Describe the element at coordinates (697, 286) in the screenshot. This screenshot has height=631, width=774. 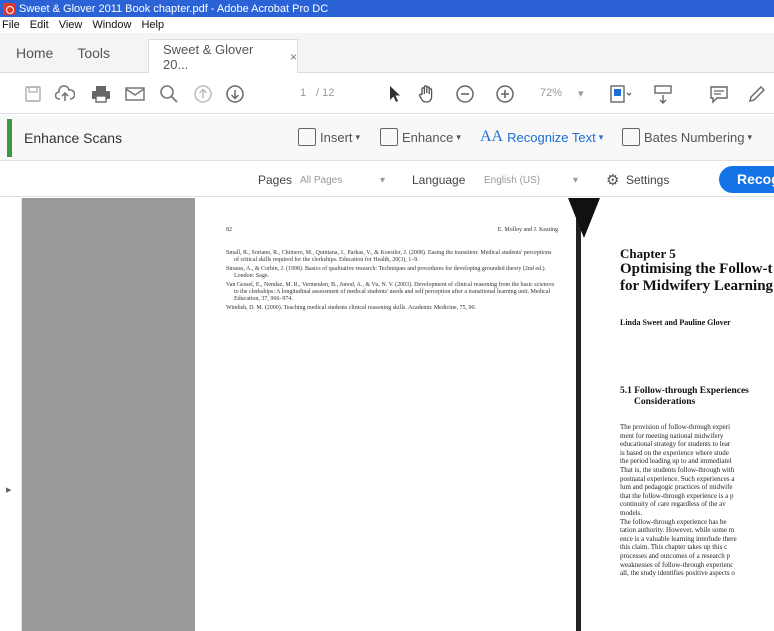
I see `chapter-title-line: for Midwifery Learning` at that location.